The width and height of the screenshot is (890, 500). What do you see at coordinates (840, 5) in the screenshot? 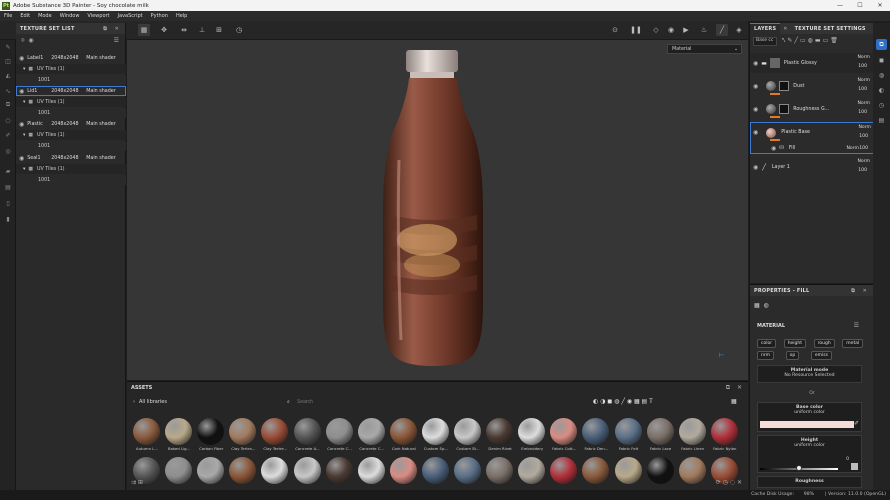
I see `minimize-icon: —` at bounding box center [840, 5].